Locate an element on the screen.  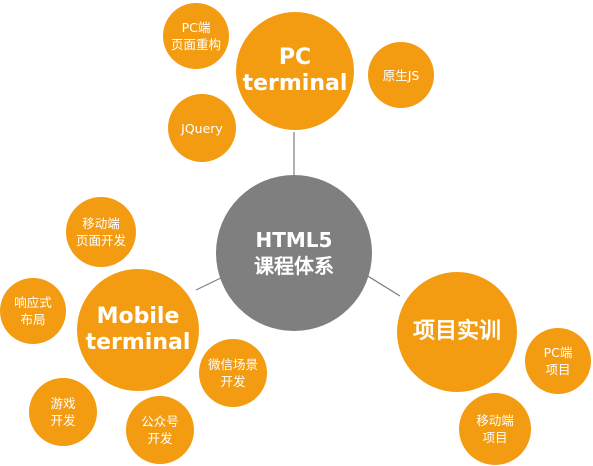
hub-project-label: 项目实训 is located at coordinates (456, 331).